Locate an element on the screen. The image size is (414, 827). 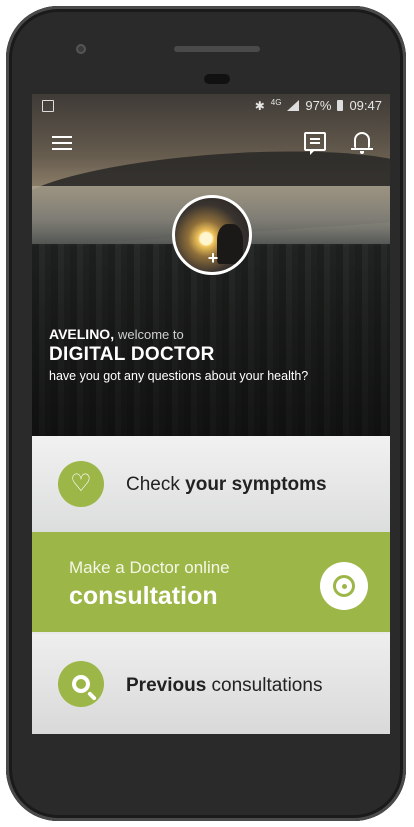
battery-icon is located at coordinates (340, 105).